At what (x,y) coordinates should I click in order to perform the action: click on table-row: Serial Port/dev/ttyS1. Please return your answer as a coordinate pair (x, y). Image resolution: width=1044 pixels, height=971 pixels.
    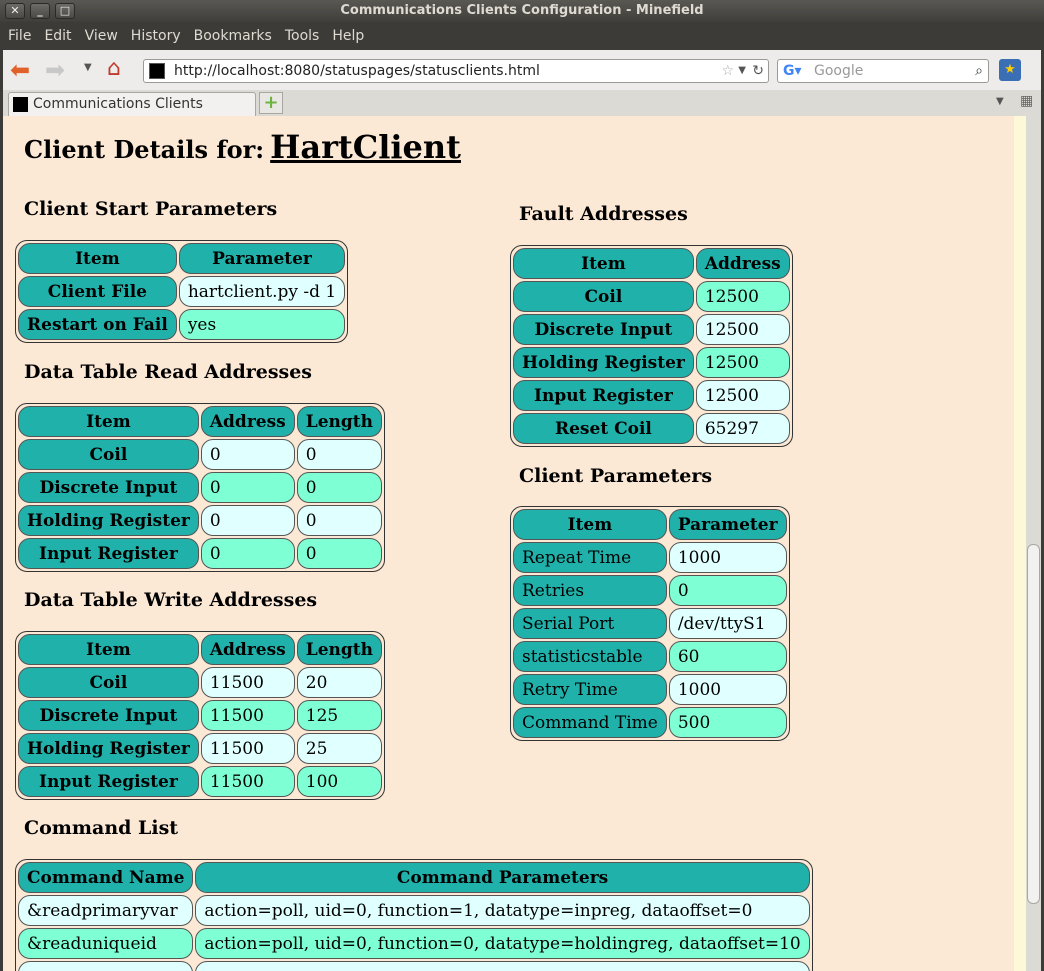
    Looking at the image, I should click on (650, 623).